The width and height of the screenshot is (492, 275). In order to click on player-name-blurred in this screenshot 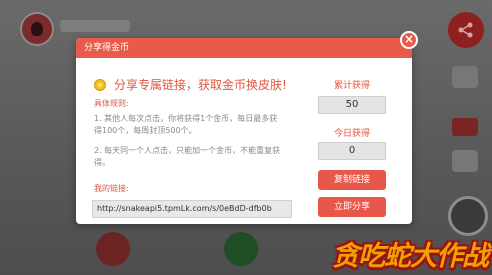, I will do `click(95, 26)`.